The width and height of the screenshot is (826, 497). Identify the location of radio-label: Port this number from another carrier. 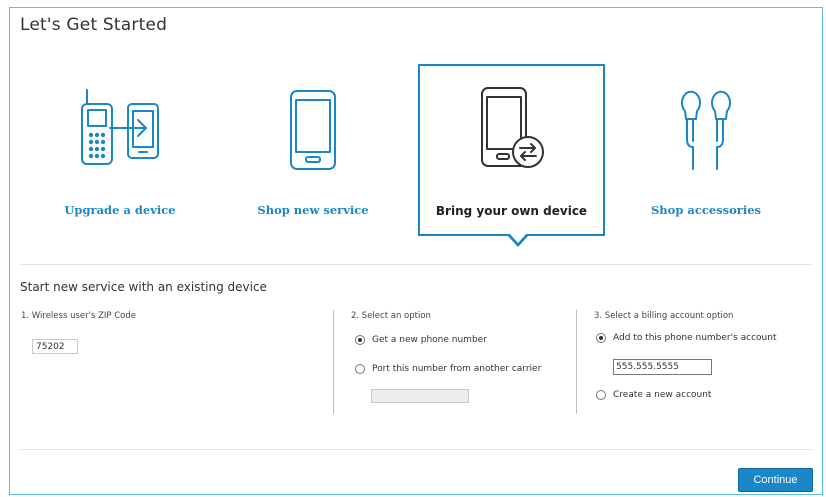
(457, 369).